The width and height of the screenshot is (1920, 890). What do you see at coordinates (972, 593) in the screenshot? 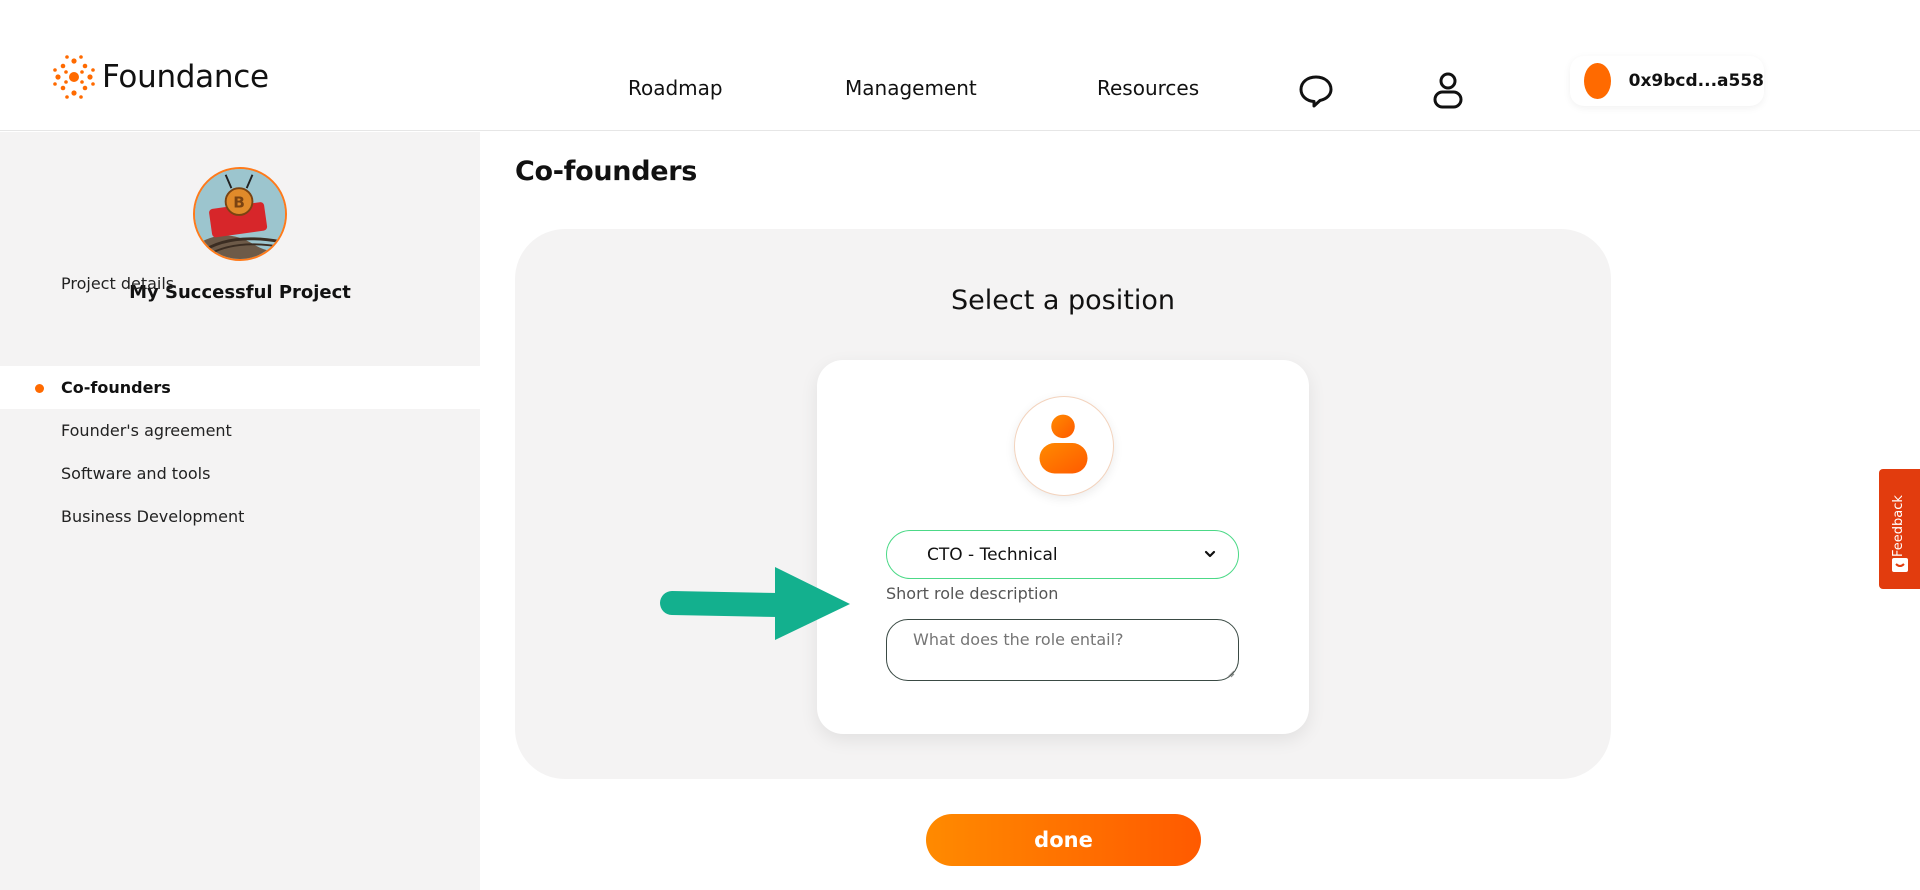
I see `role-description-label: Short role description` at bounding box center [972, 593].